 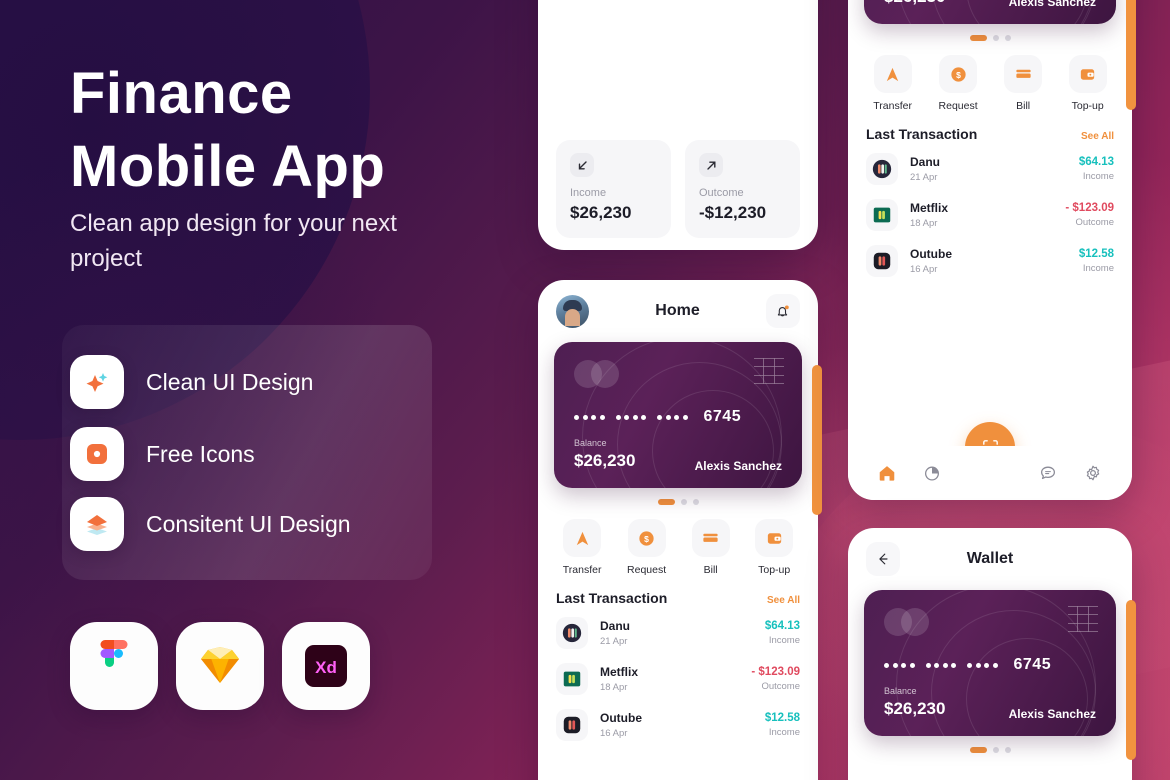 What do you see at coordinates (710, 538) in the screenshot?
I see `card-icon` at bounding box center [710, 538].